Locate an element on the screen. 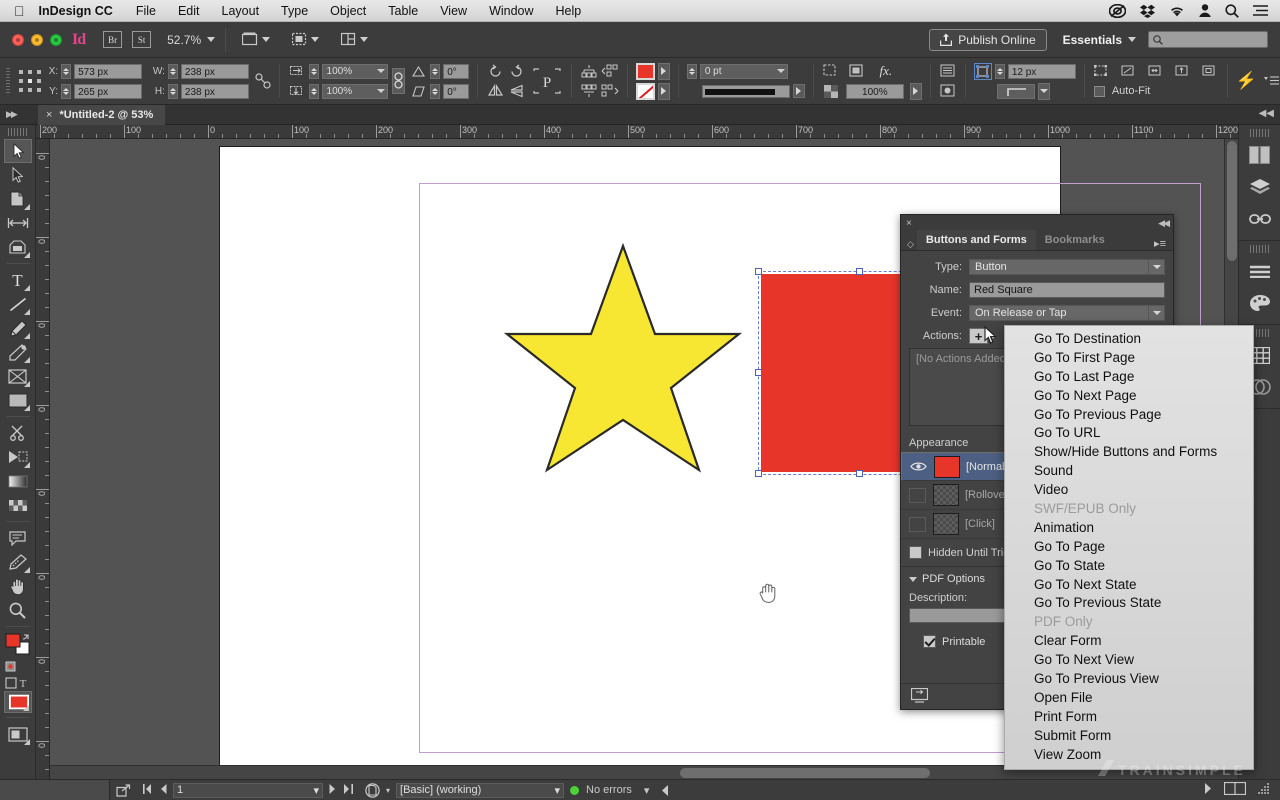 The image size is (1280, 800). flip-vertical-icon is located at coordinates (516, 91).